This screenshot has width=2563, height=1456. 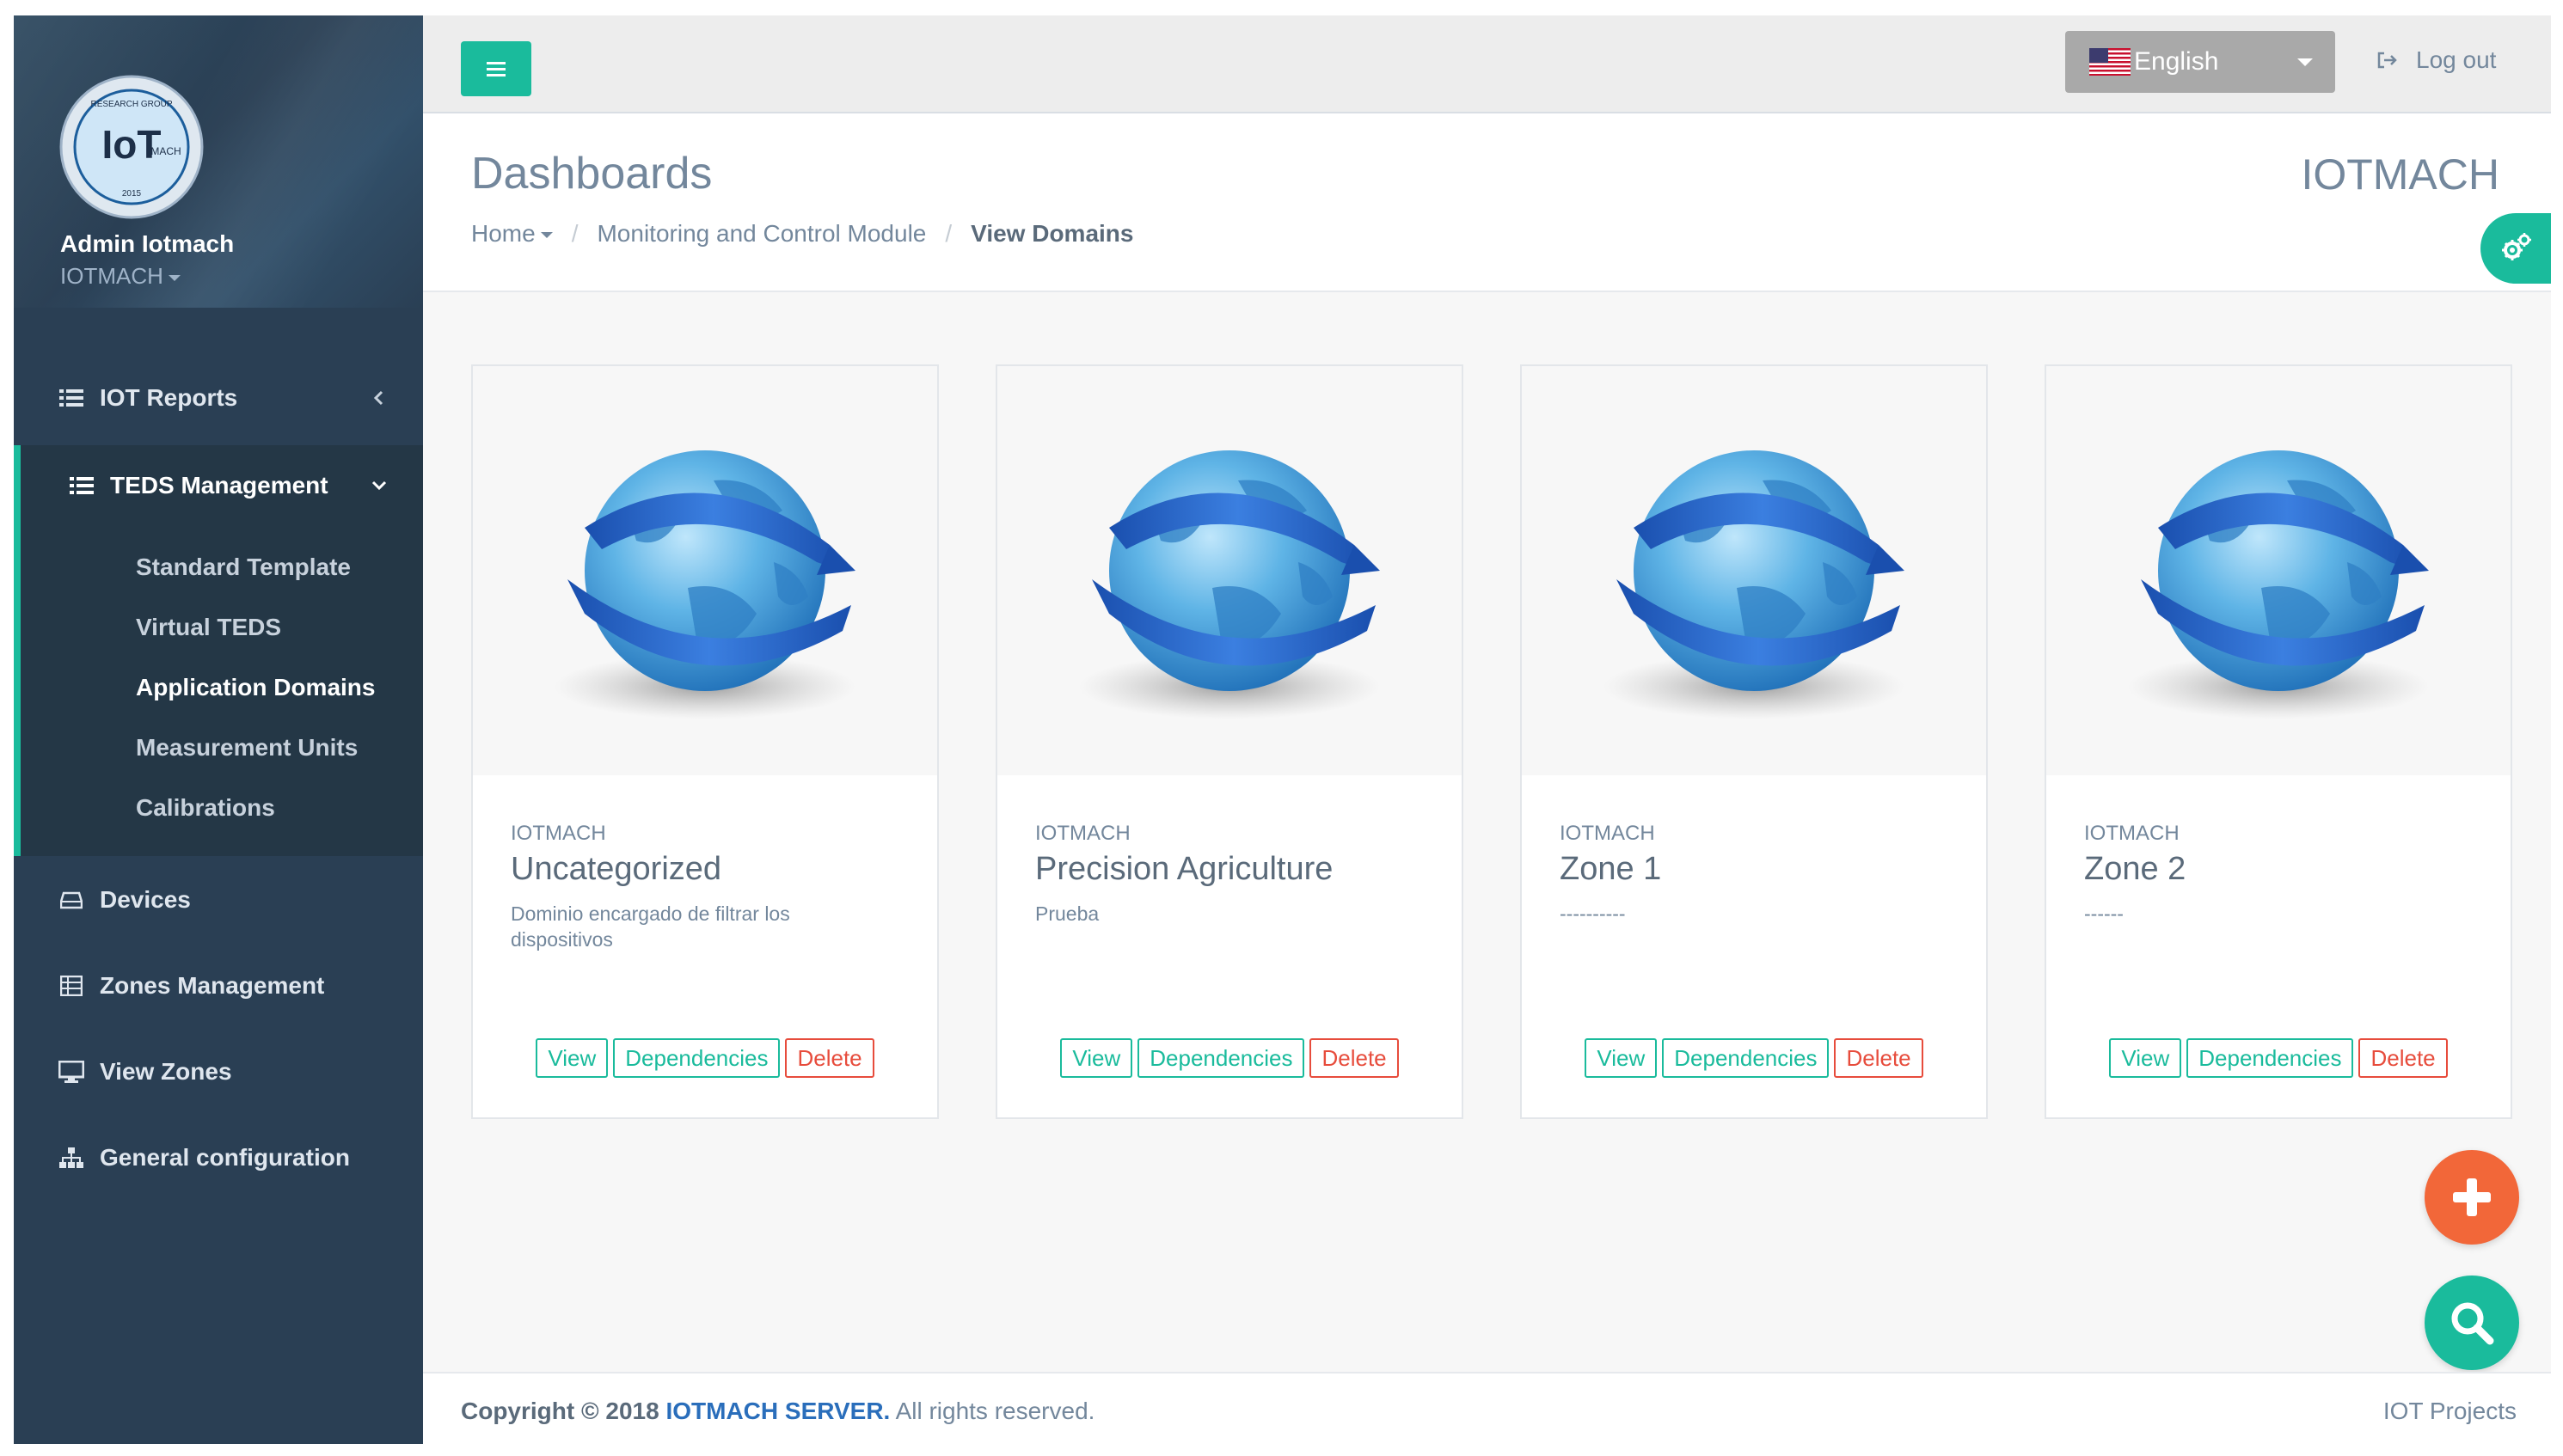 What do you see at coordinates (1593, 914) in the screenshot?
I see `card-description: ----------` at bounding box center [1593, 914].